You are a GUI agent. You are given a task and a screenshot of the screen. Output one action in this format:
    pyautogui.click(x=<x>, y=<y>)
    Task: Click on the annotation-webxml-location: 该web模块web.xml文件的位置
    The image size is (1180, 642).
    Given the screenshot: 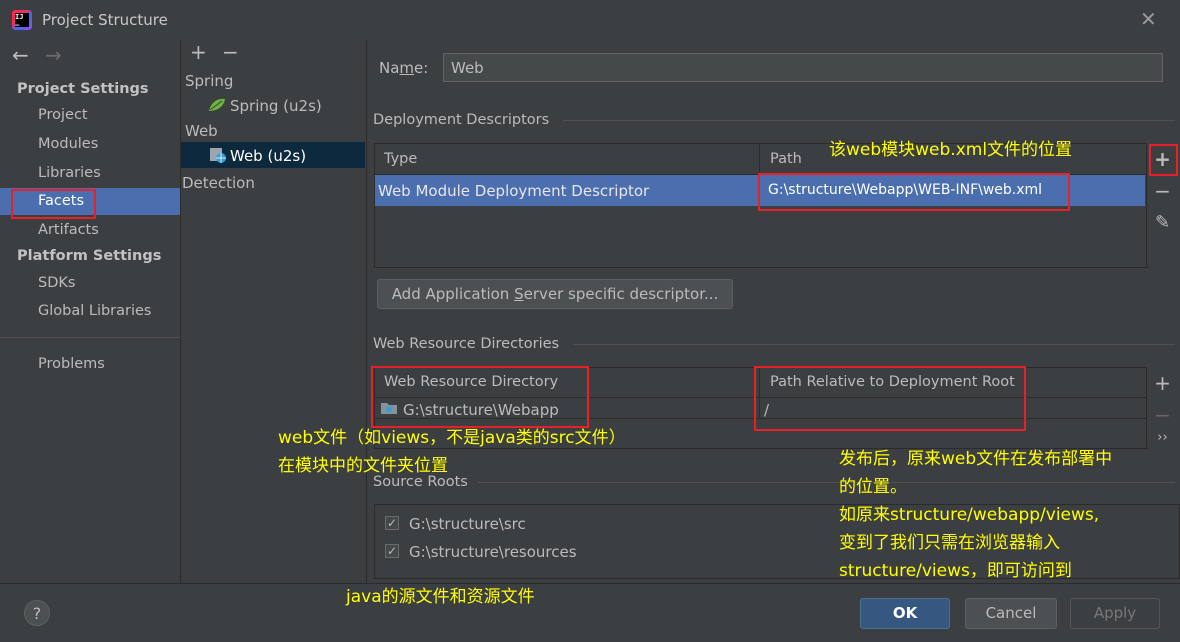 What is the action you would take?
    pyautogui.click(x=951, y=150)
    